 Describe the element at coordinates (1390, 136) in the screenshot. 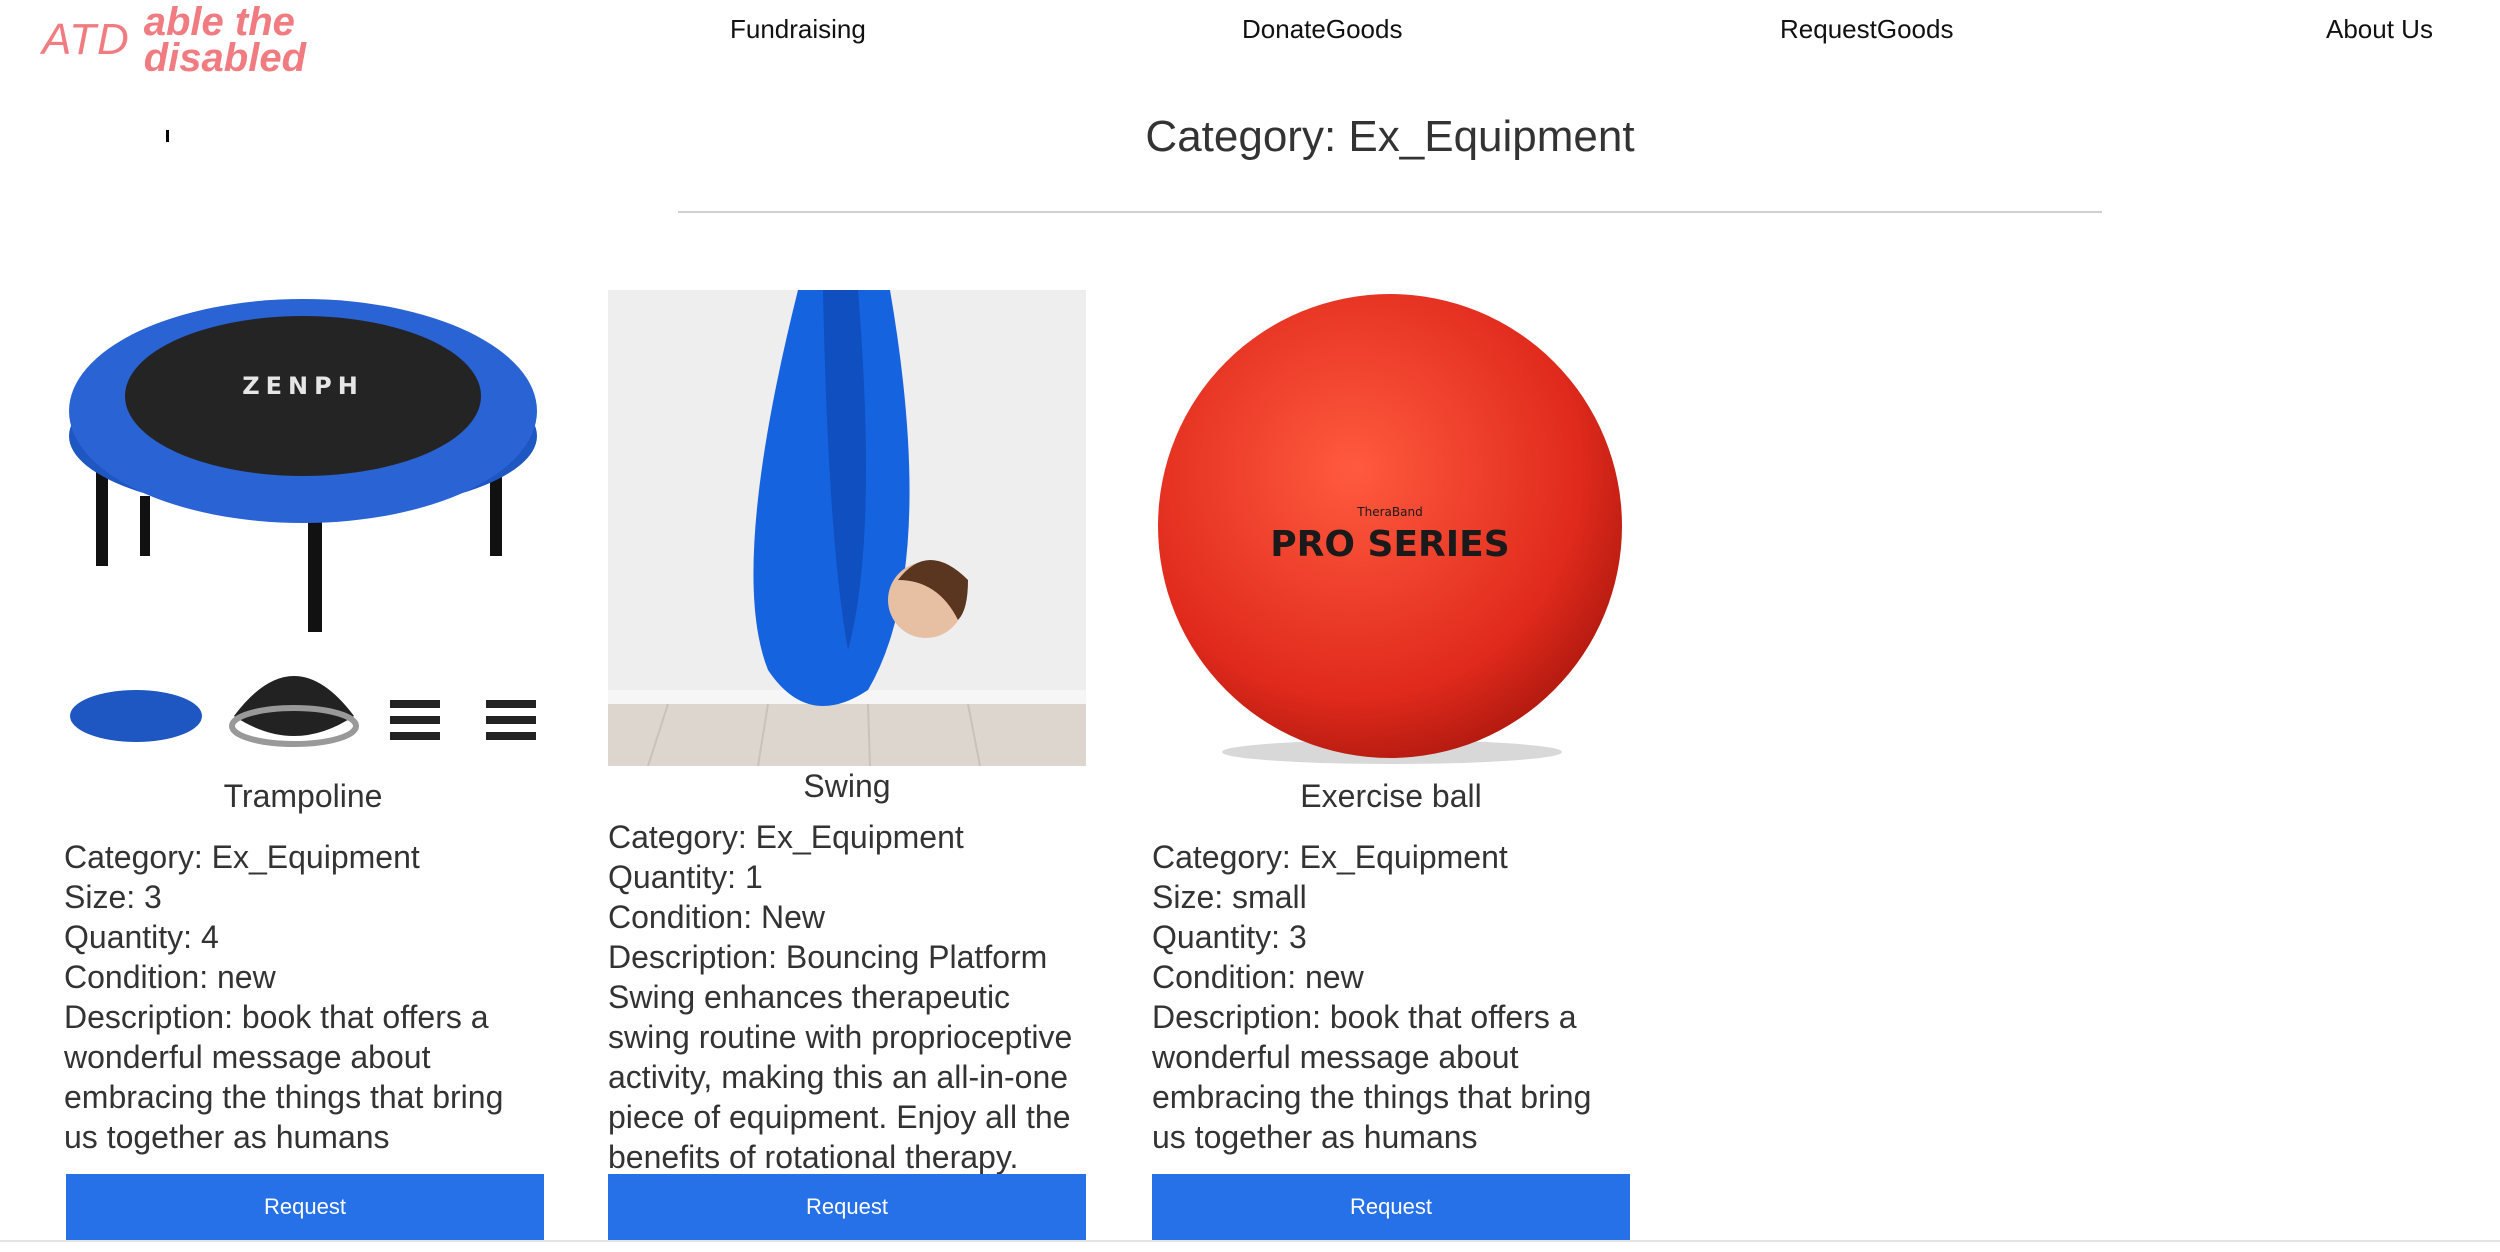

I see `page-title: Category: Ex_Equipment` at that location.